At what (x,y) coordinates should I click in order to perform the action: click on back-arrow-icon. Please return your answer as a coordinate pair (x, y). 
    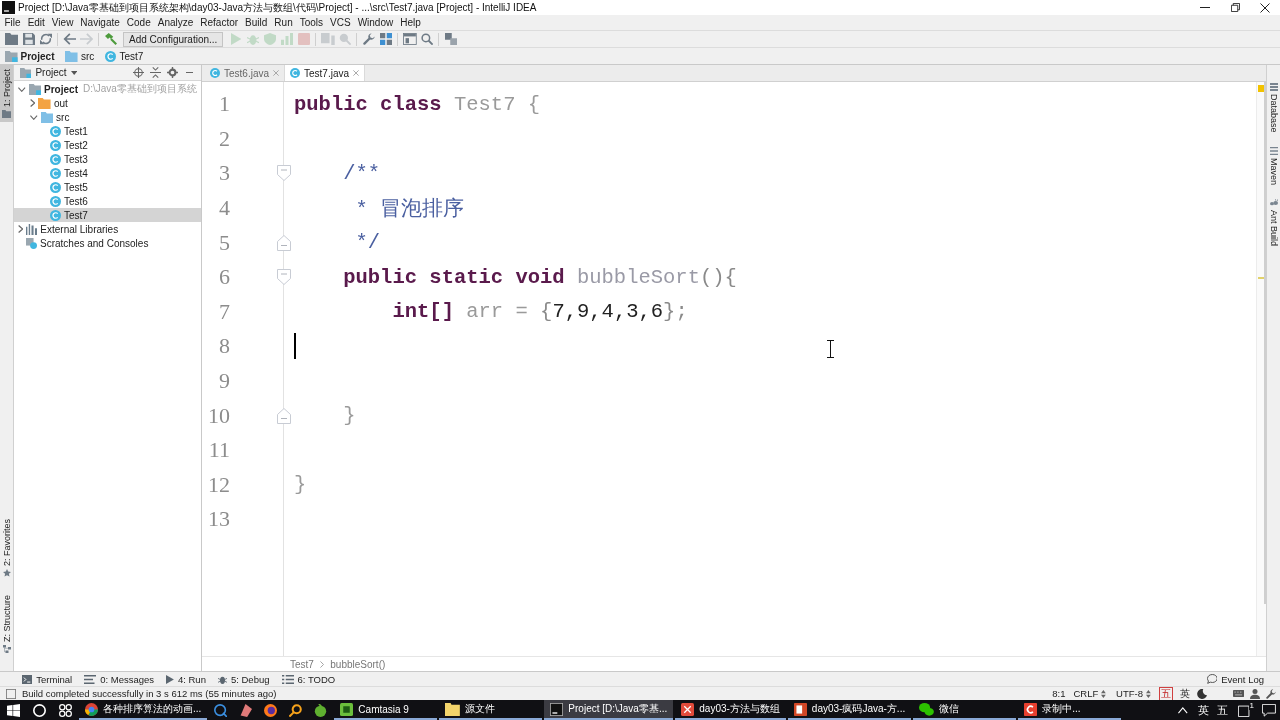
    Looking at the image, I should click on (69, 39).